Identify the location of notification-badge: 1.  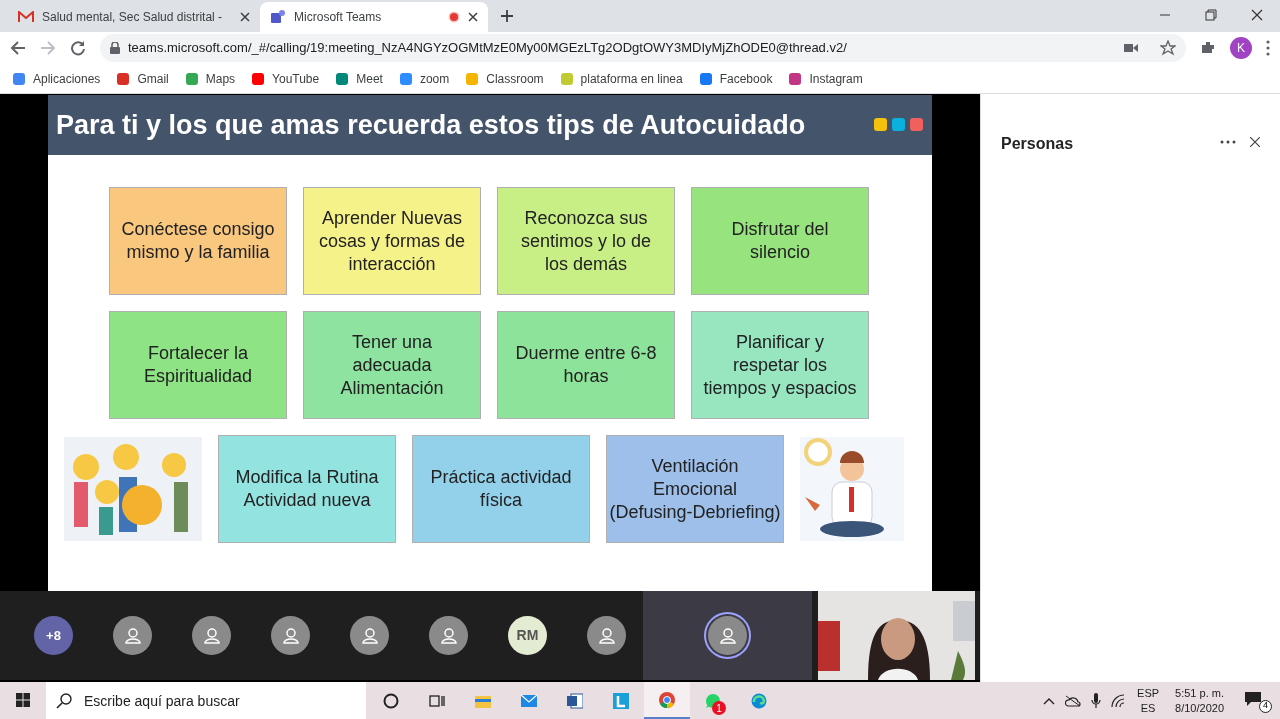
(719, 708).